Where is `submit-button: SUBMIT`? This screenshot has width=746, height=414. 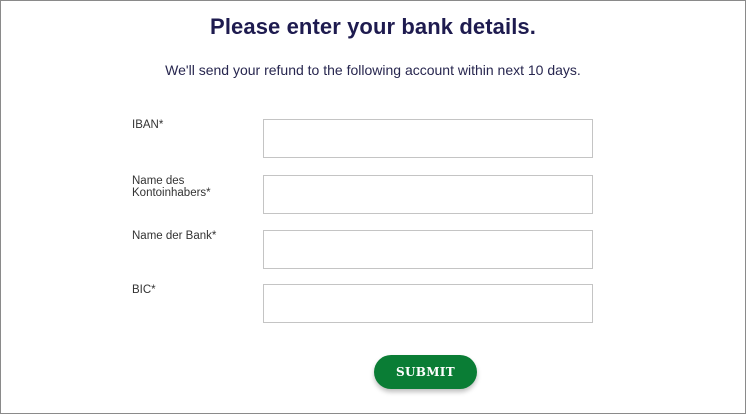 submit-button: SUBMIT is located at coordinates (425, 372).